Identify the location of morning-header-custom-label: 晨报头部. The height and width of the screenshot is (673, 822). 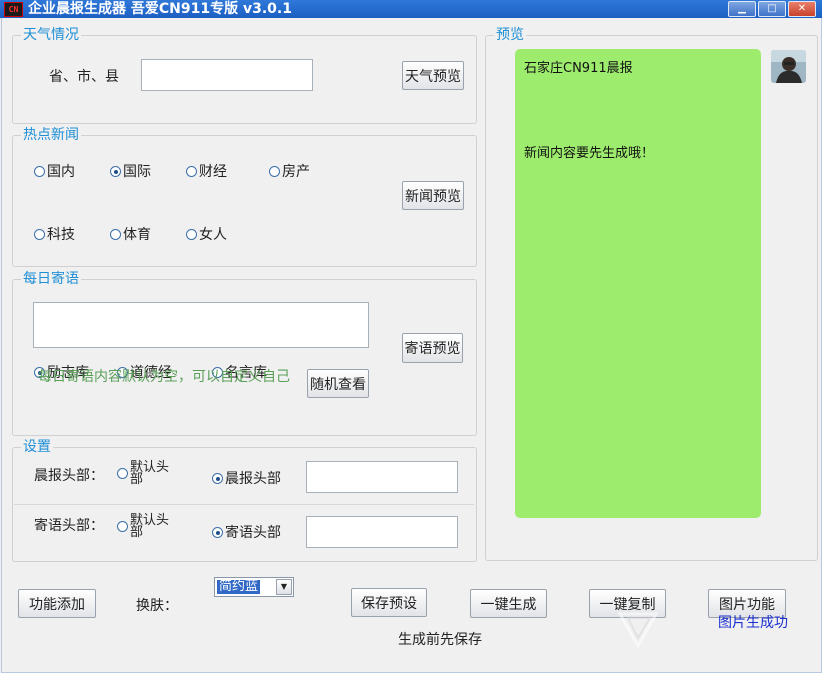
(253, 479).